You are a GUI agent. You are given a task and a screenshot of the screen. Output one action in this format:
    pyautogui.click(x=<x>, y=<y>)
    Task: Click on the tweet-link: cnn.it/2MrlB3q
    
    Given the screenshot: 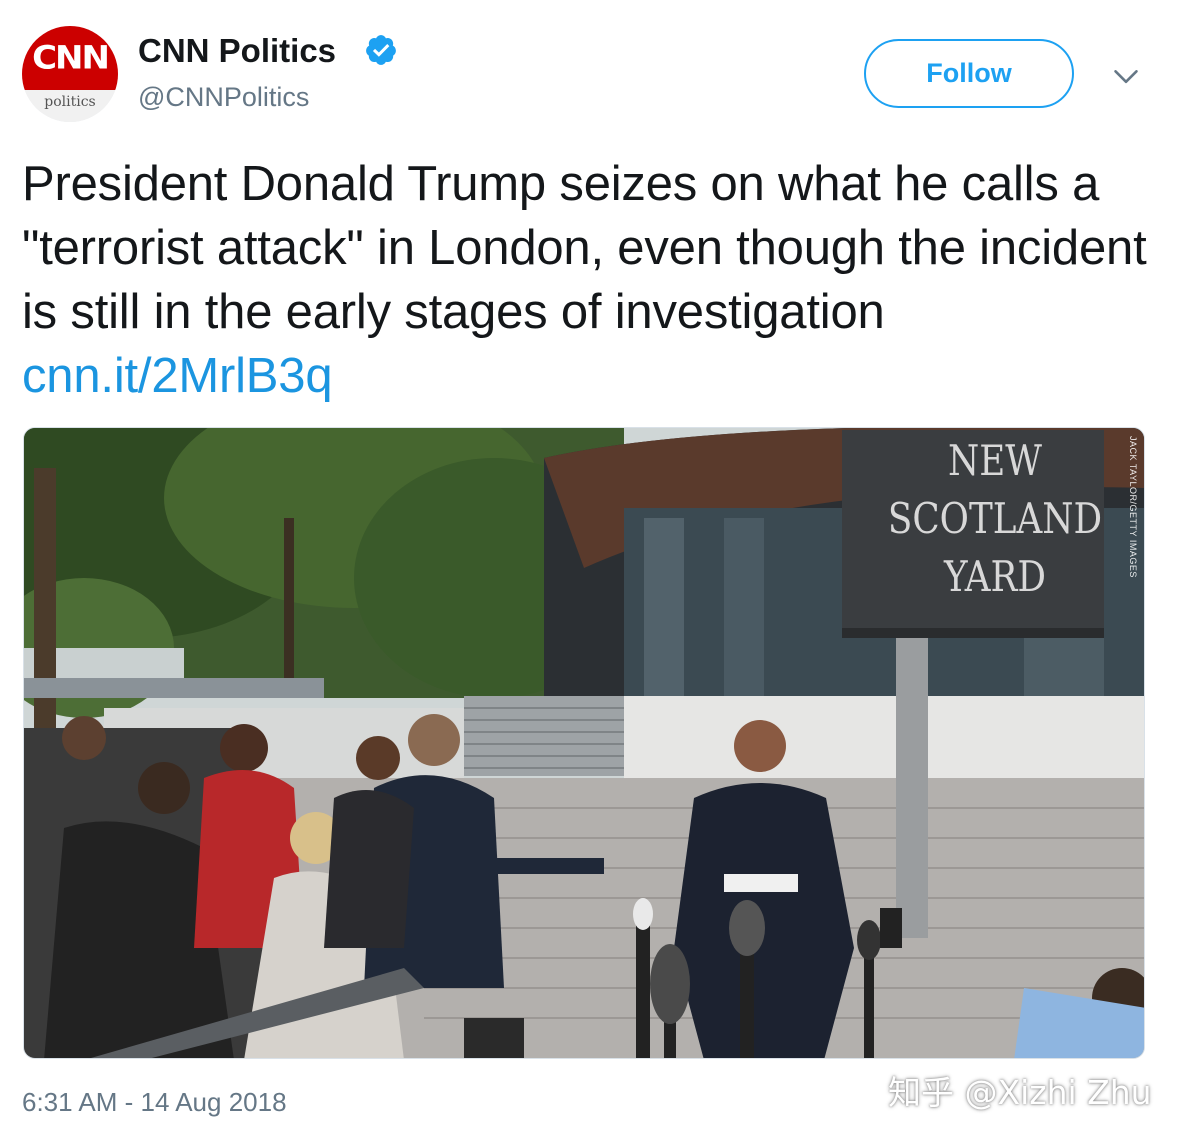 What is the action you would take?
    pyautogui.click(x=177, y=376)
    